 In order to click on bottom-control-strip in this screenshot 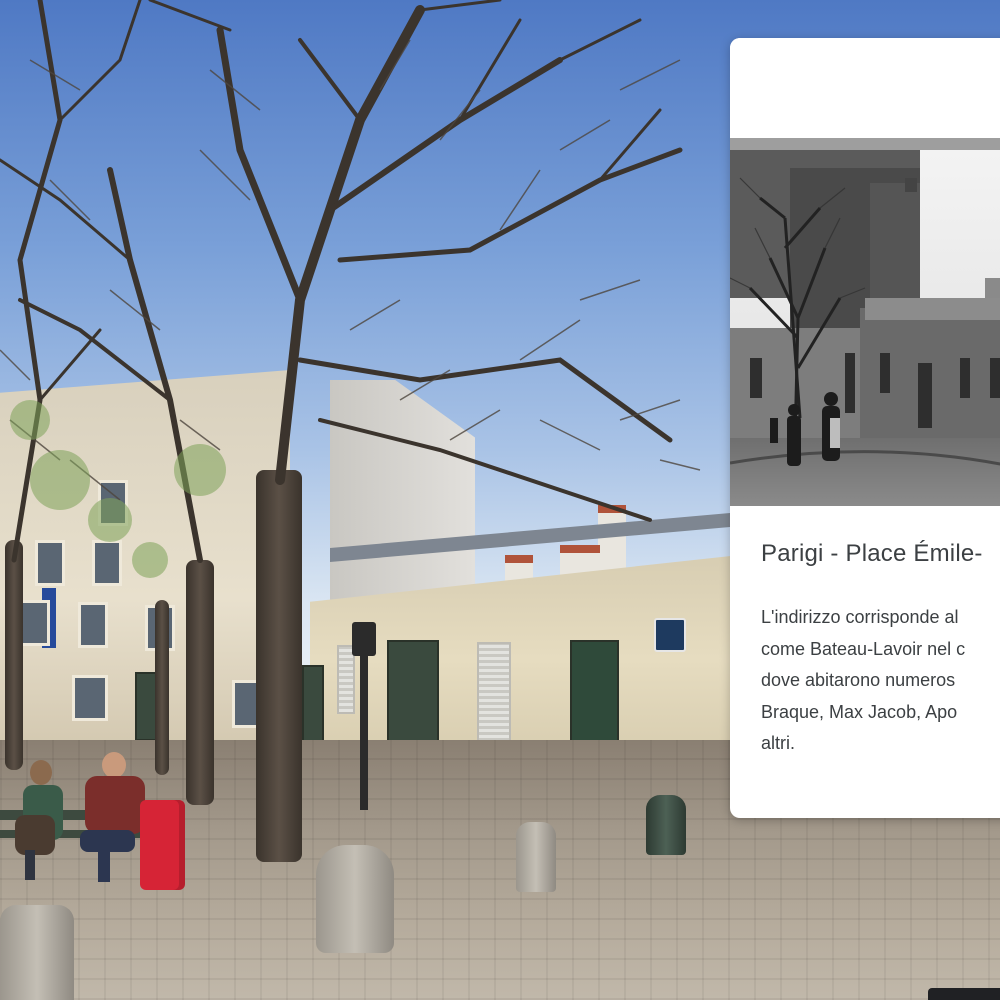, I will do `click(964, 994)`.